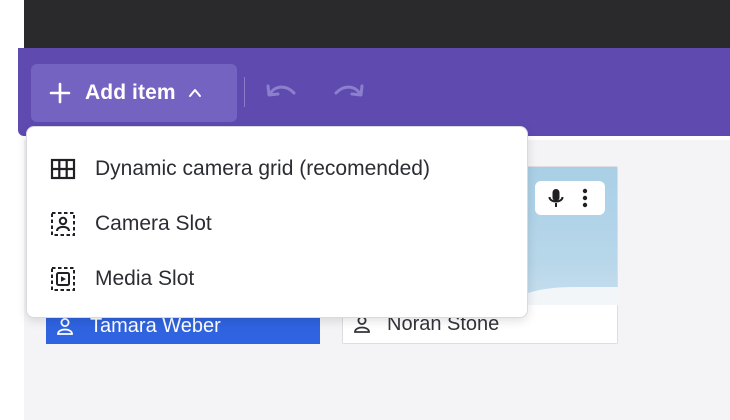 The image size is (730, 420). I want to click on tile-controls, so click(570, 198).